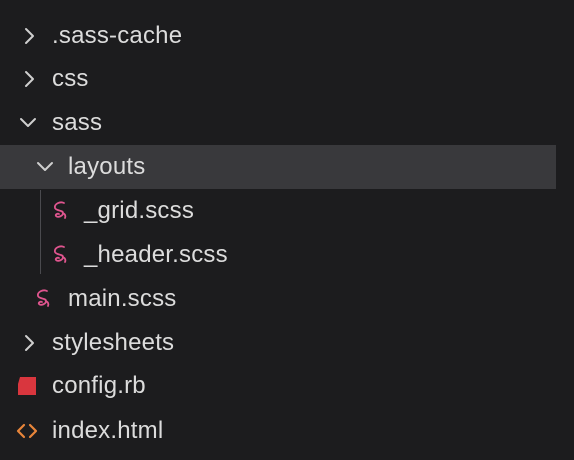  What do you see at coordinates (139, 210) in the screenshot?
I see `tree-item-label: _grid.scss` at bounding box center [139, 210].